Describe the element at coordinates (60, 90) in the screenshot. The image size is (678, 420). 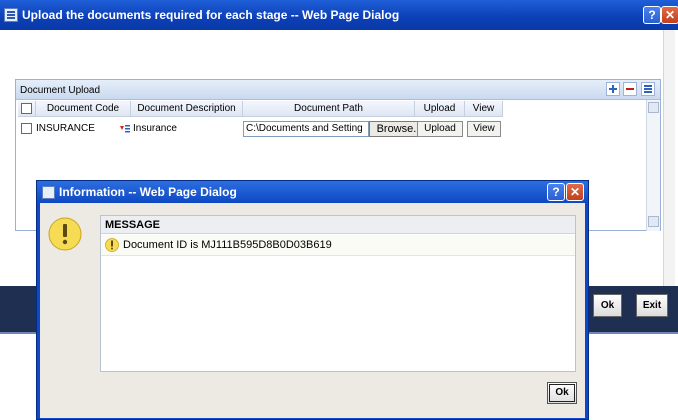
I see `panel-title: Document Upload` at that location.